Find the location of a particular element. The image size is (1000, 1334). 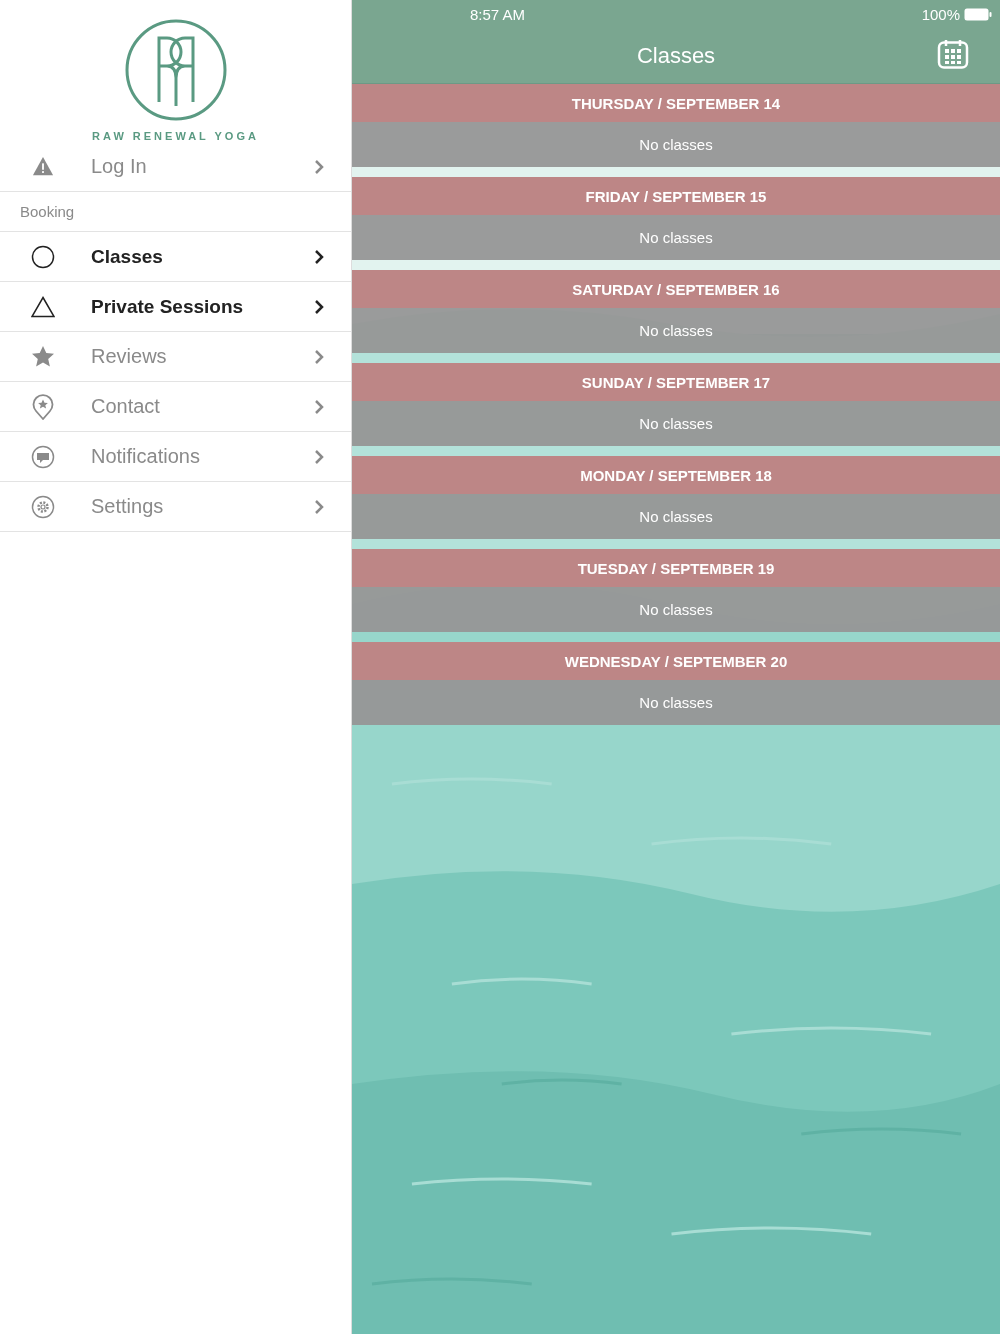

day-header: THURSDAY / SEPTEMBER 14 is located at coordinates (676, 103).